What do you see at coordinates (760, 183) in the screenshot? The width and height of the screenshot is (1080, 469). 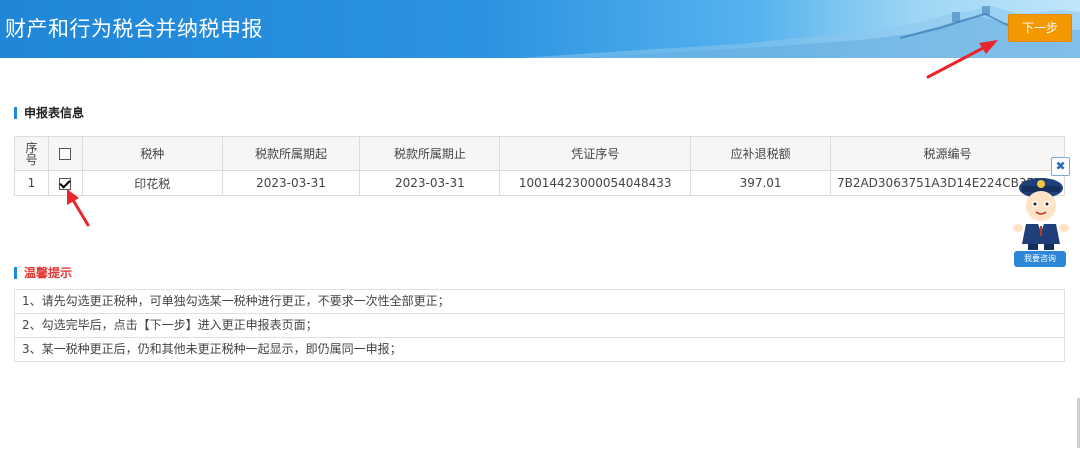 I see `row-amount: 397.01` at bounding box center [760, 183].